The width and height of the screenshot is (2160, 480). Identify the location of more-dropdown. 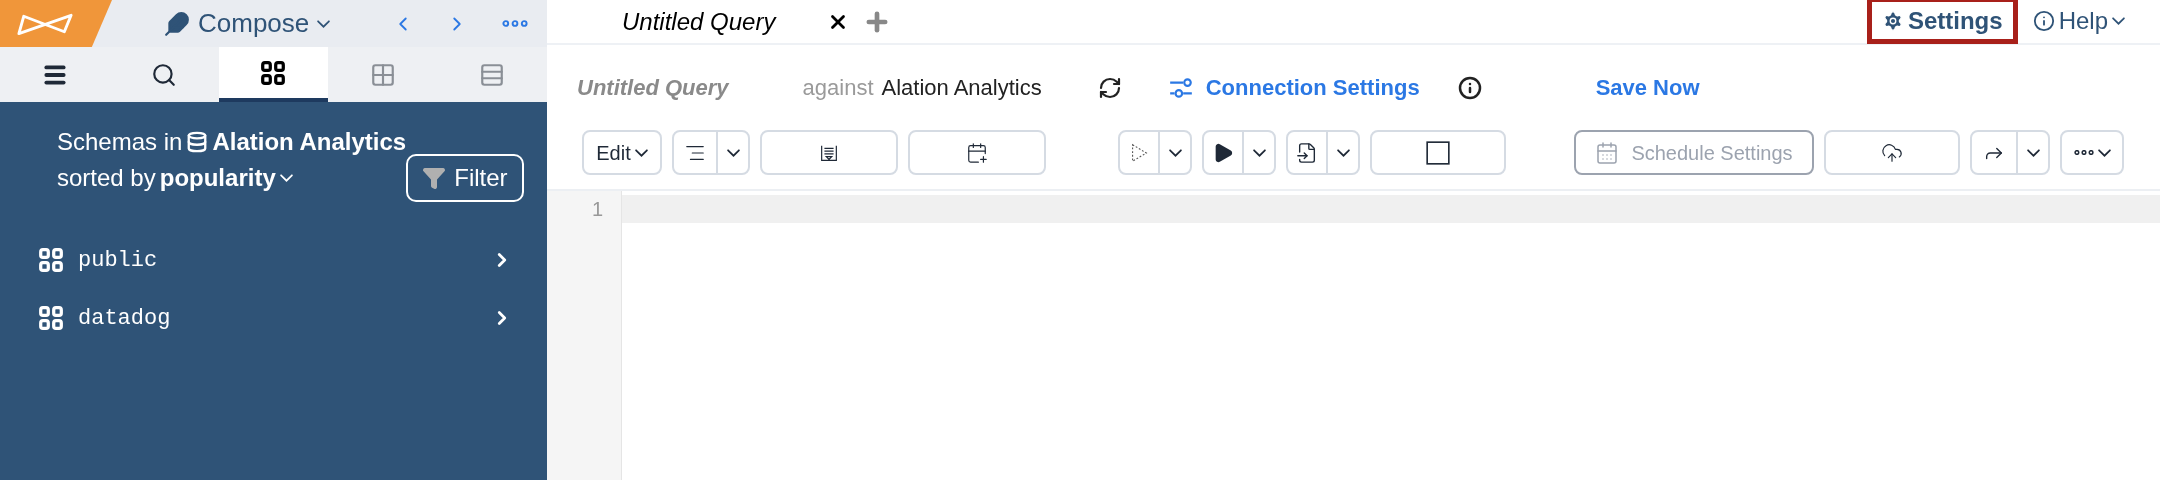
(2092, 152).